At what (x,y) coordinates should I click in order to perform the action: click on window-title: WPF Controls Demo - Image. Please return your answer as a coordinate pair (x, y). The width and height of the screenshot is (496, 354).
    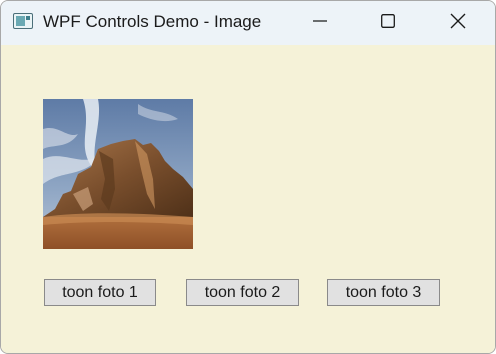
    Looking at the image, I should click on (152, 21).